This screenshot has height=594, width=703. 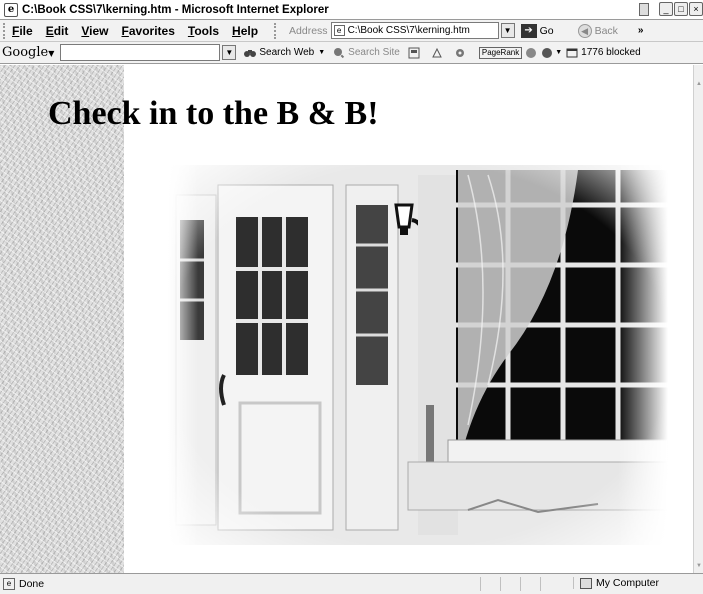 I want to click on computer-icon, so click(x=586, y=583).